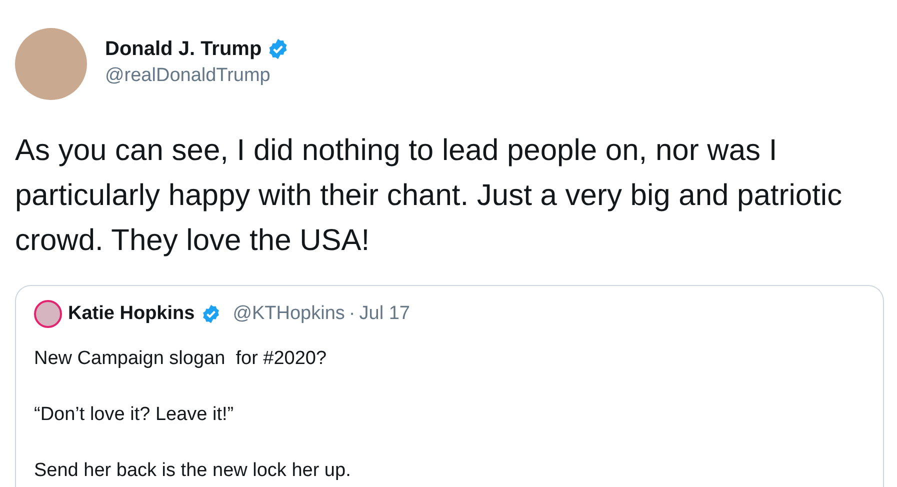 This screenshot has width=897, height=487. Describe the element at coordinates (134, 415) in the screenshot. I see `quoted-text: “Don’t love it? Leave it!”` at that location.